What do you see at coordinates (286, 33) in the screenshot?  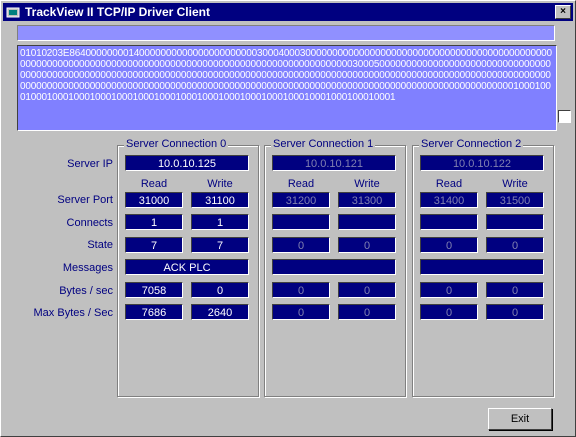 I see `status-field` at bounding box center [286, 33].